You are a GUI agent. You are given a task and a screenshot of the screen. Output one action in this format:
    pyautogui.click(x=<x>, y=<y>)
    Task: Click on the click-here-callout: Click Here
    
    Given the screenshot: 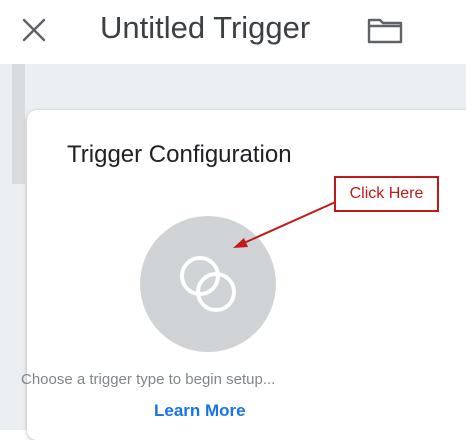 What is the action you would take?
    pyautogui.click(x=386, y=194)
    